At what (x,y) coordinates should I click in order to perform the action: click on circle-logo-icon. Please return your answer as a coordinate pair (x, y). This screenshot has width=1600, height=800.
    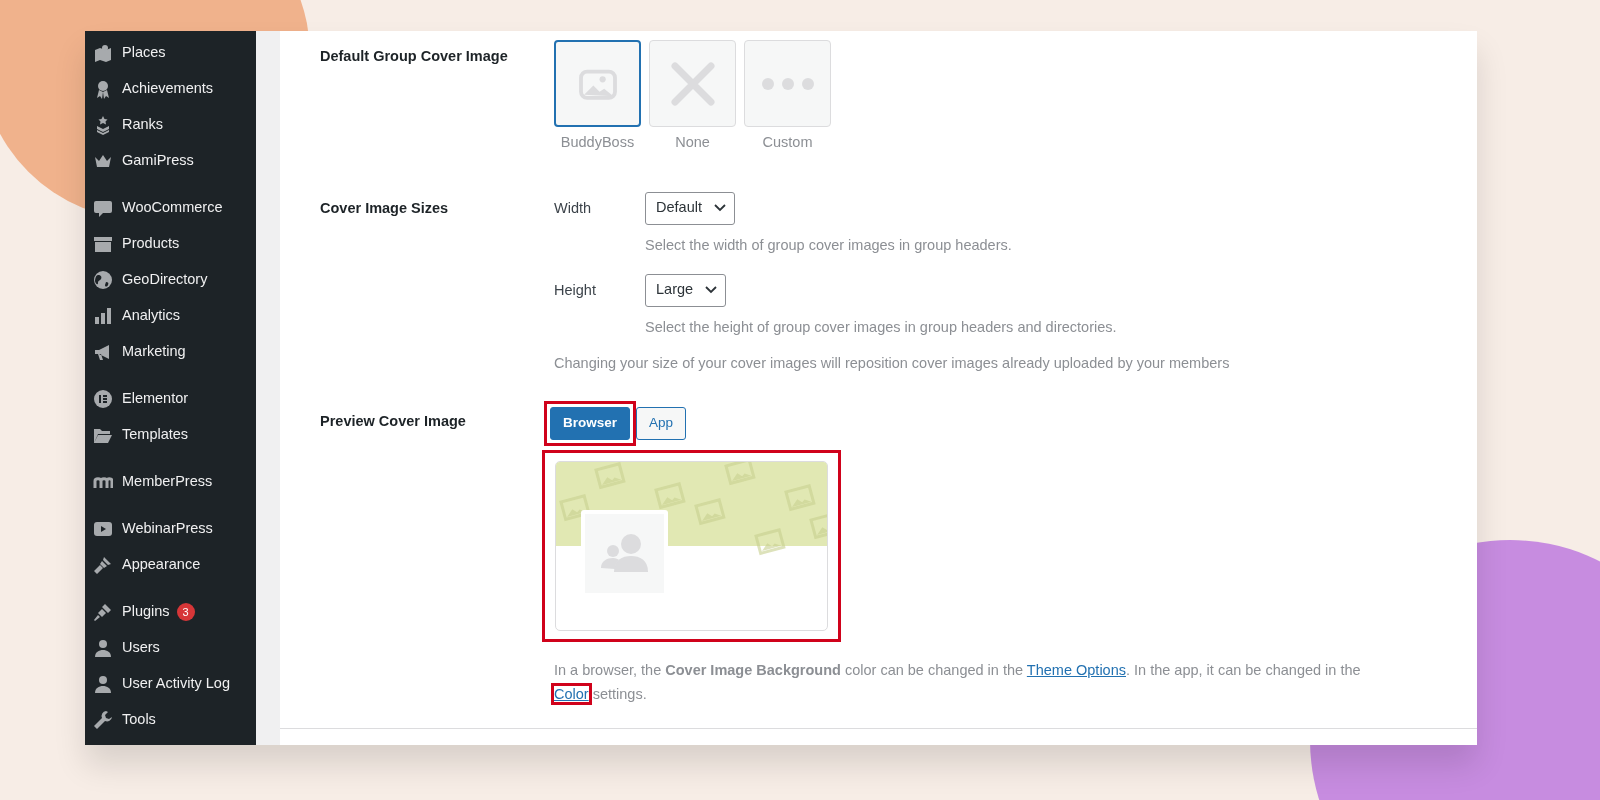
    Looking at the image, I should click on (103, 399).